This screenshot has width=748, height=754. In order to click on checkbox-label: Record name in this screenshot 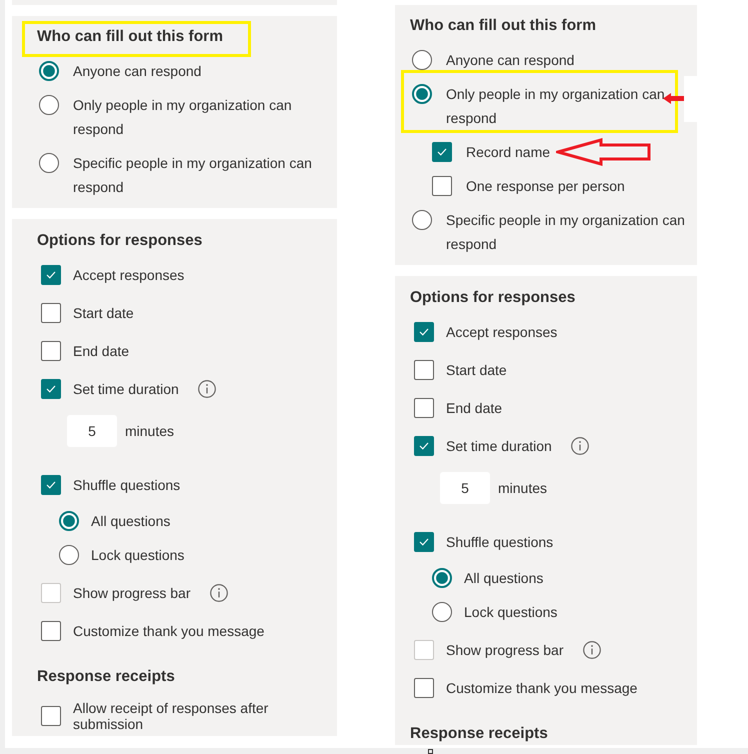, I will do `click(508, 152)`.